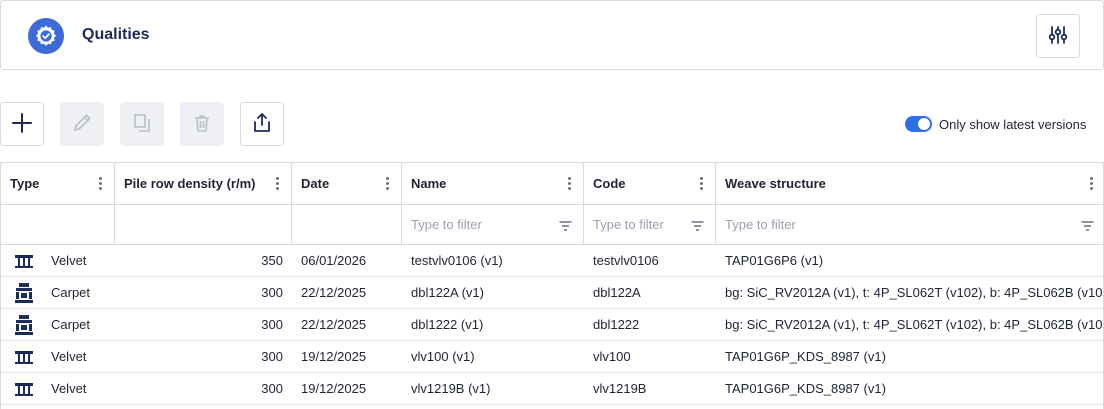 The height and width of the screenshot is (409, 1104). I want to click on latest-versions-toggle, so click(918, 124).